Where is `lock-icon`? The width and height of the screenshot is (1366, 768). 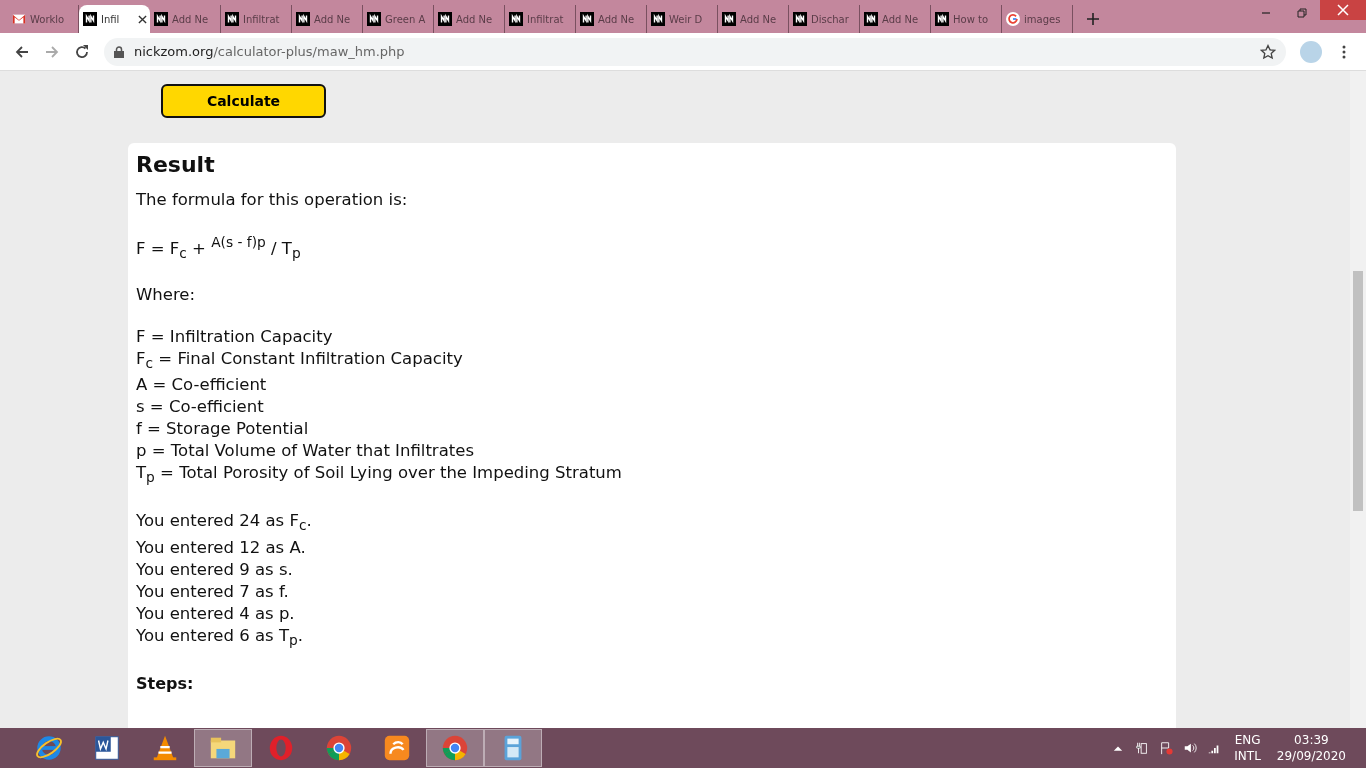 lock-icon is located at coordinates (119, 51).